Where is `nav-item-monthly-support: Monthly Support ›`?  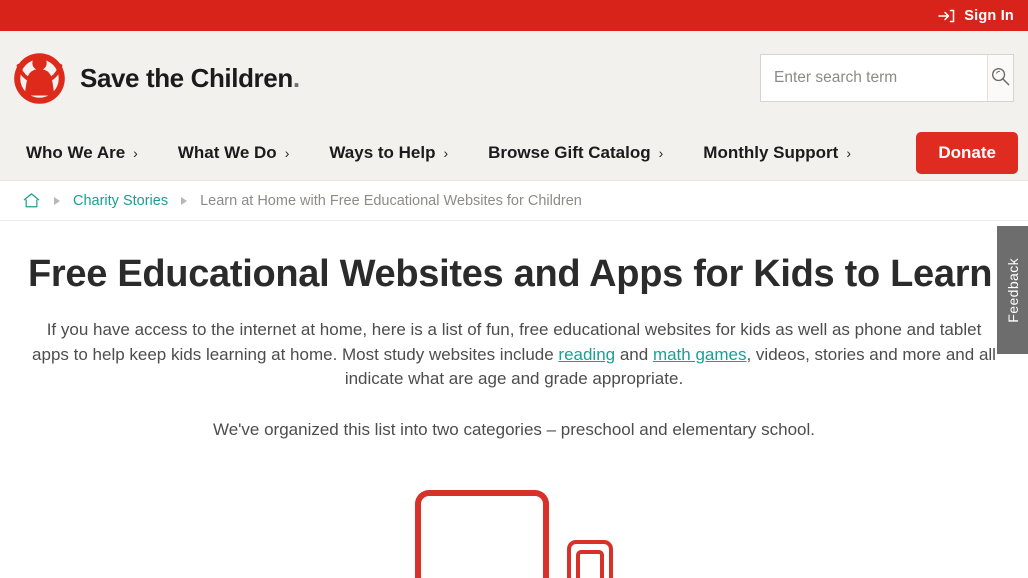 nav-item-monthly-support: Monthly Support › is located at coordinates (777, 153).